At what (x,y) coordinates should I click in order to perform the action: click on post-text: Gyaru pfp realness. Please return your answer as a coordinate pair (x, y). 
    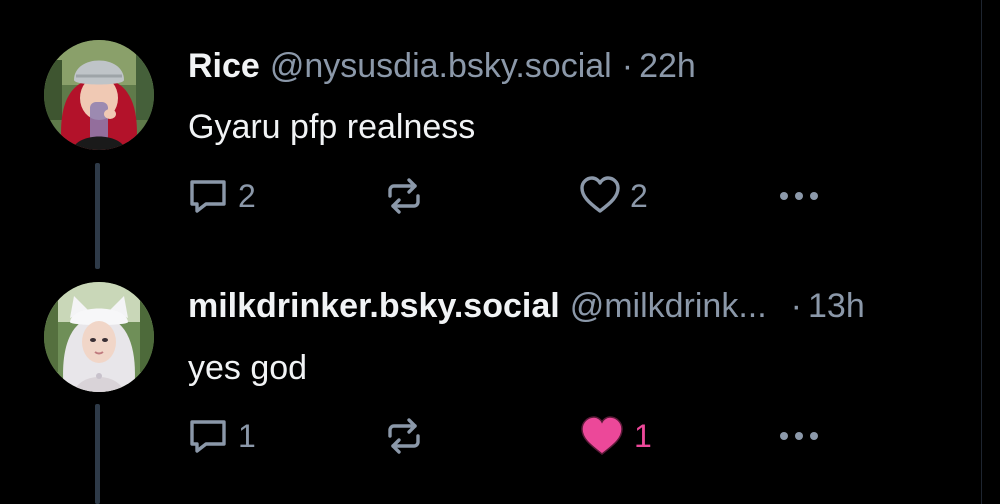
    Looking at the image, I should click on (332, 127).